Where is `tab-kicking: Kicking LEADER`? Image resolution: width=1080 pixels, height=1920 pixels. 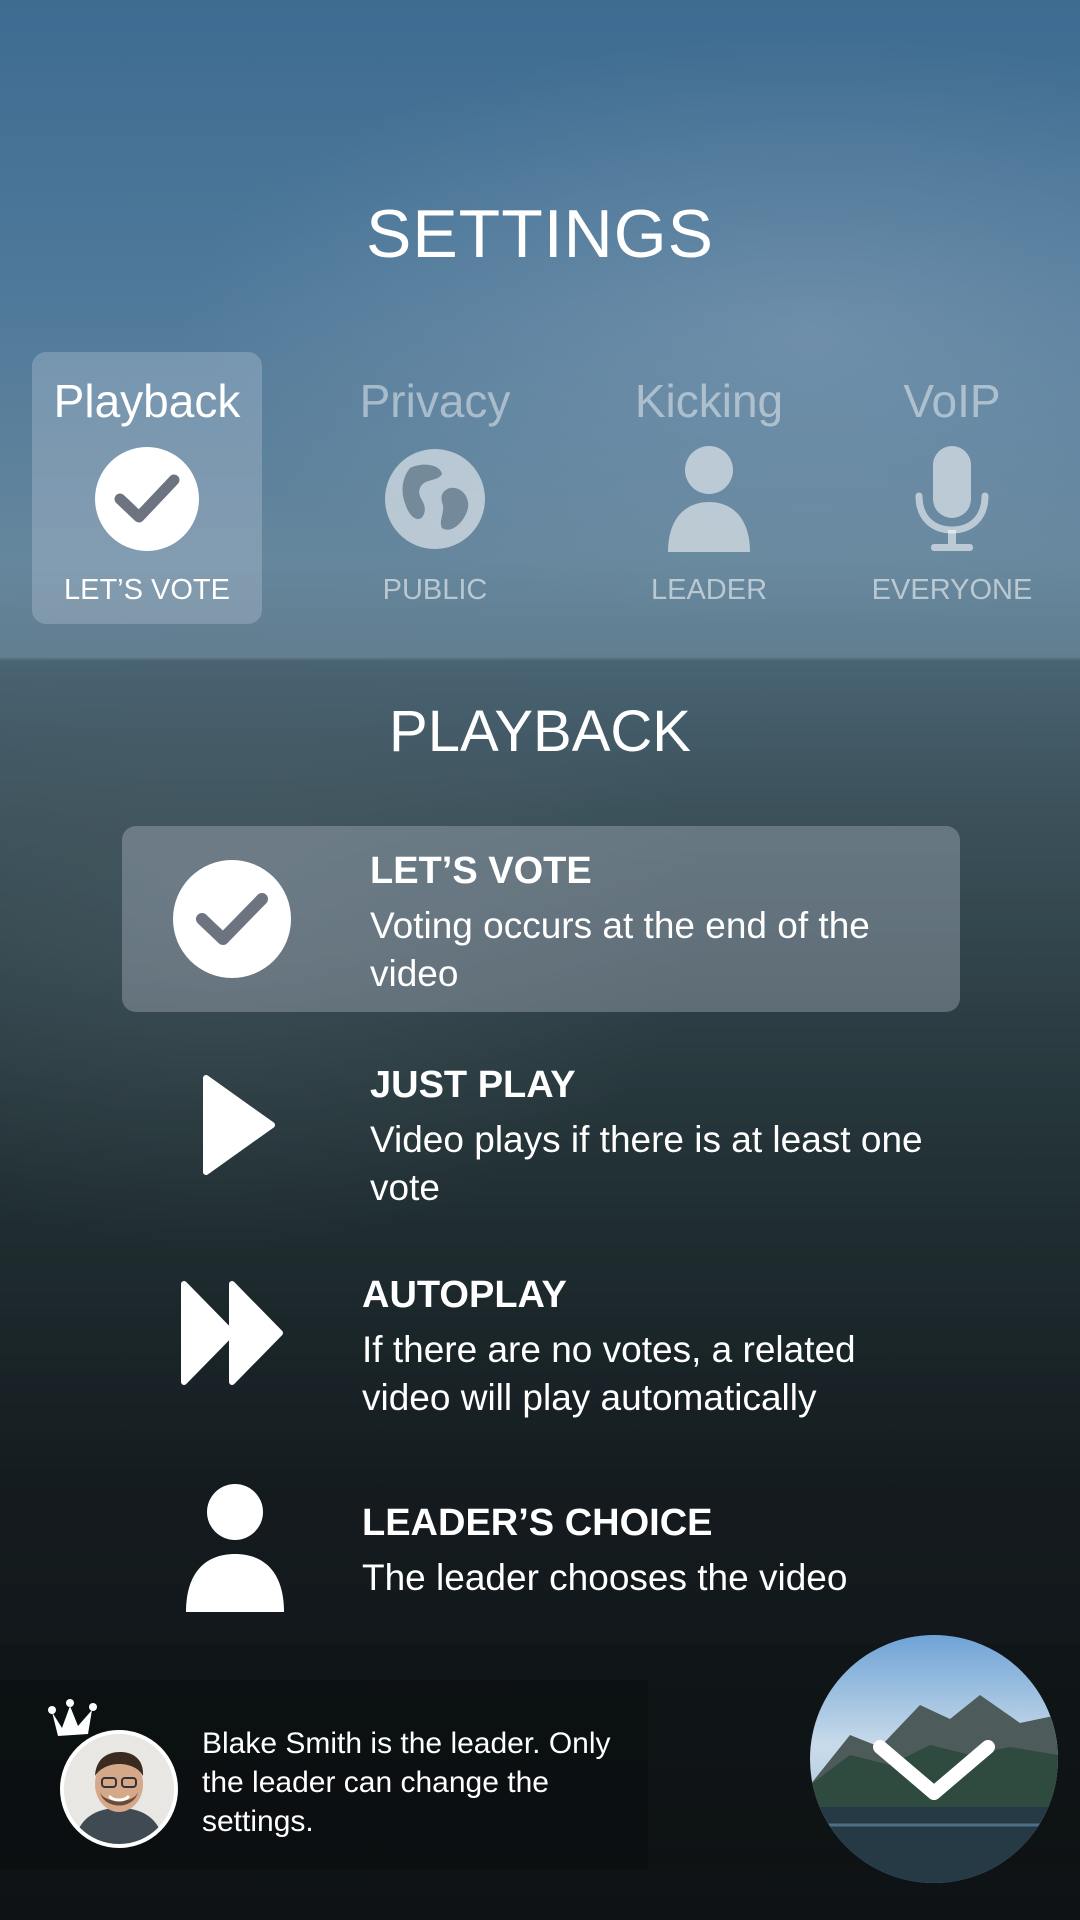
tab-kicking: Kicking LEADER is located at coordinates (709, 488).